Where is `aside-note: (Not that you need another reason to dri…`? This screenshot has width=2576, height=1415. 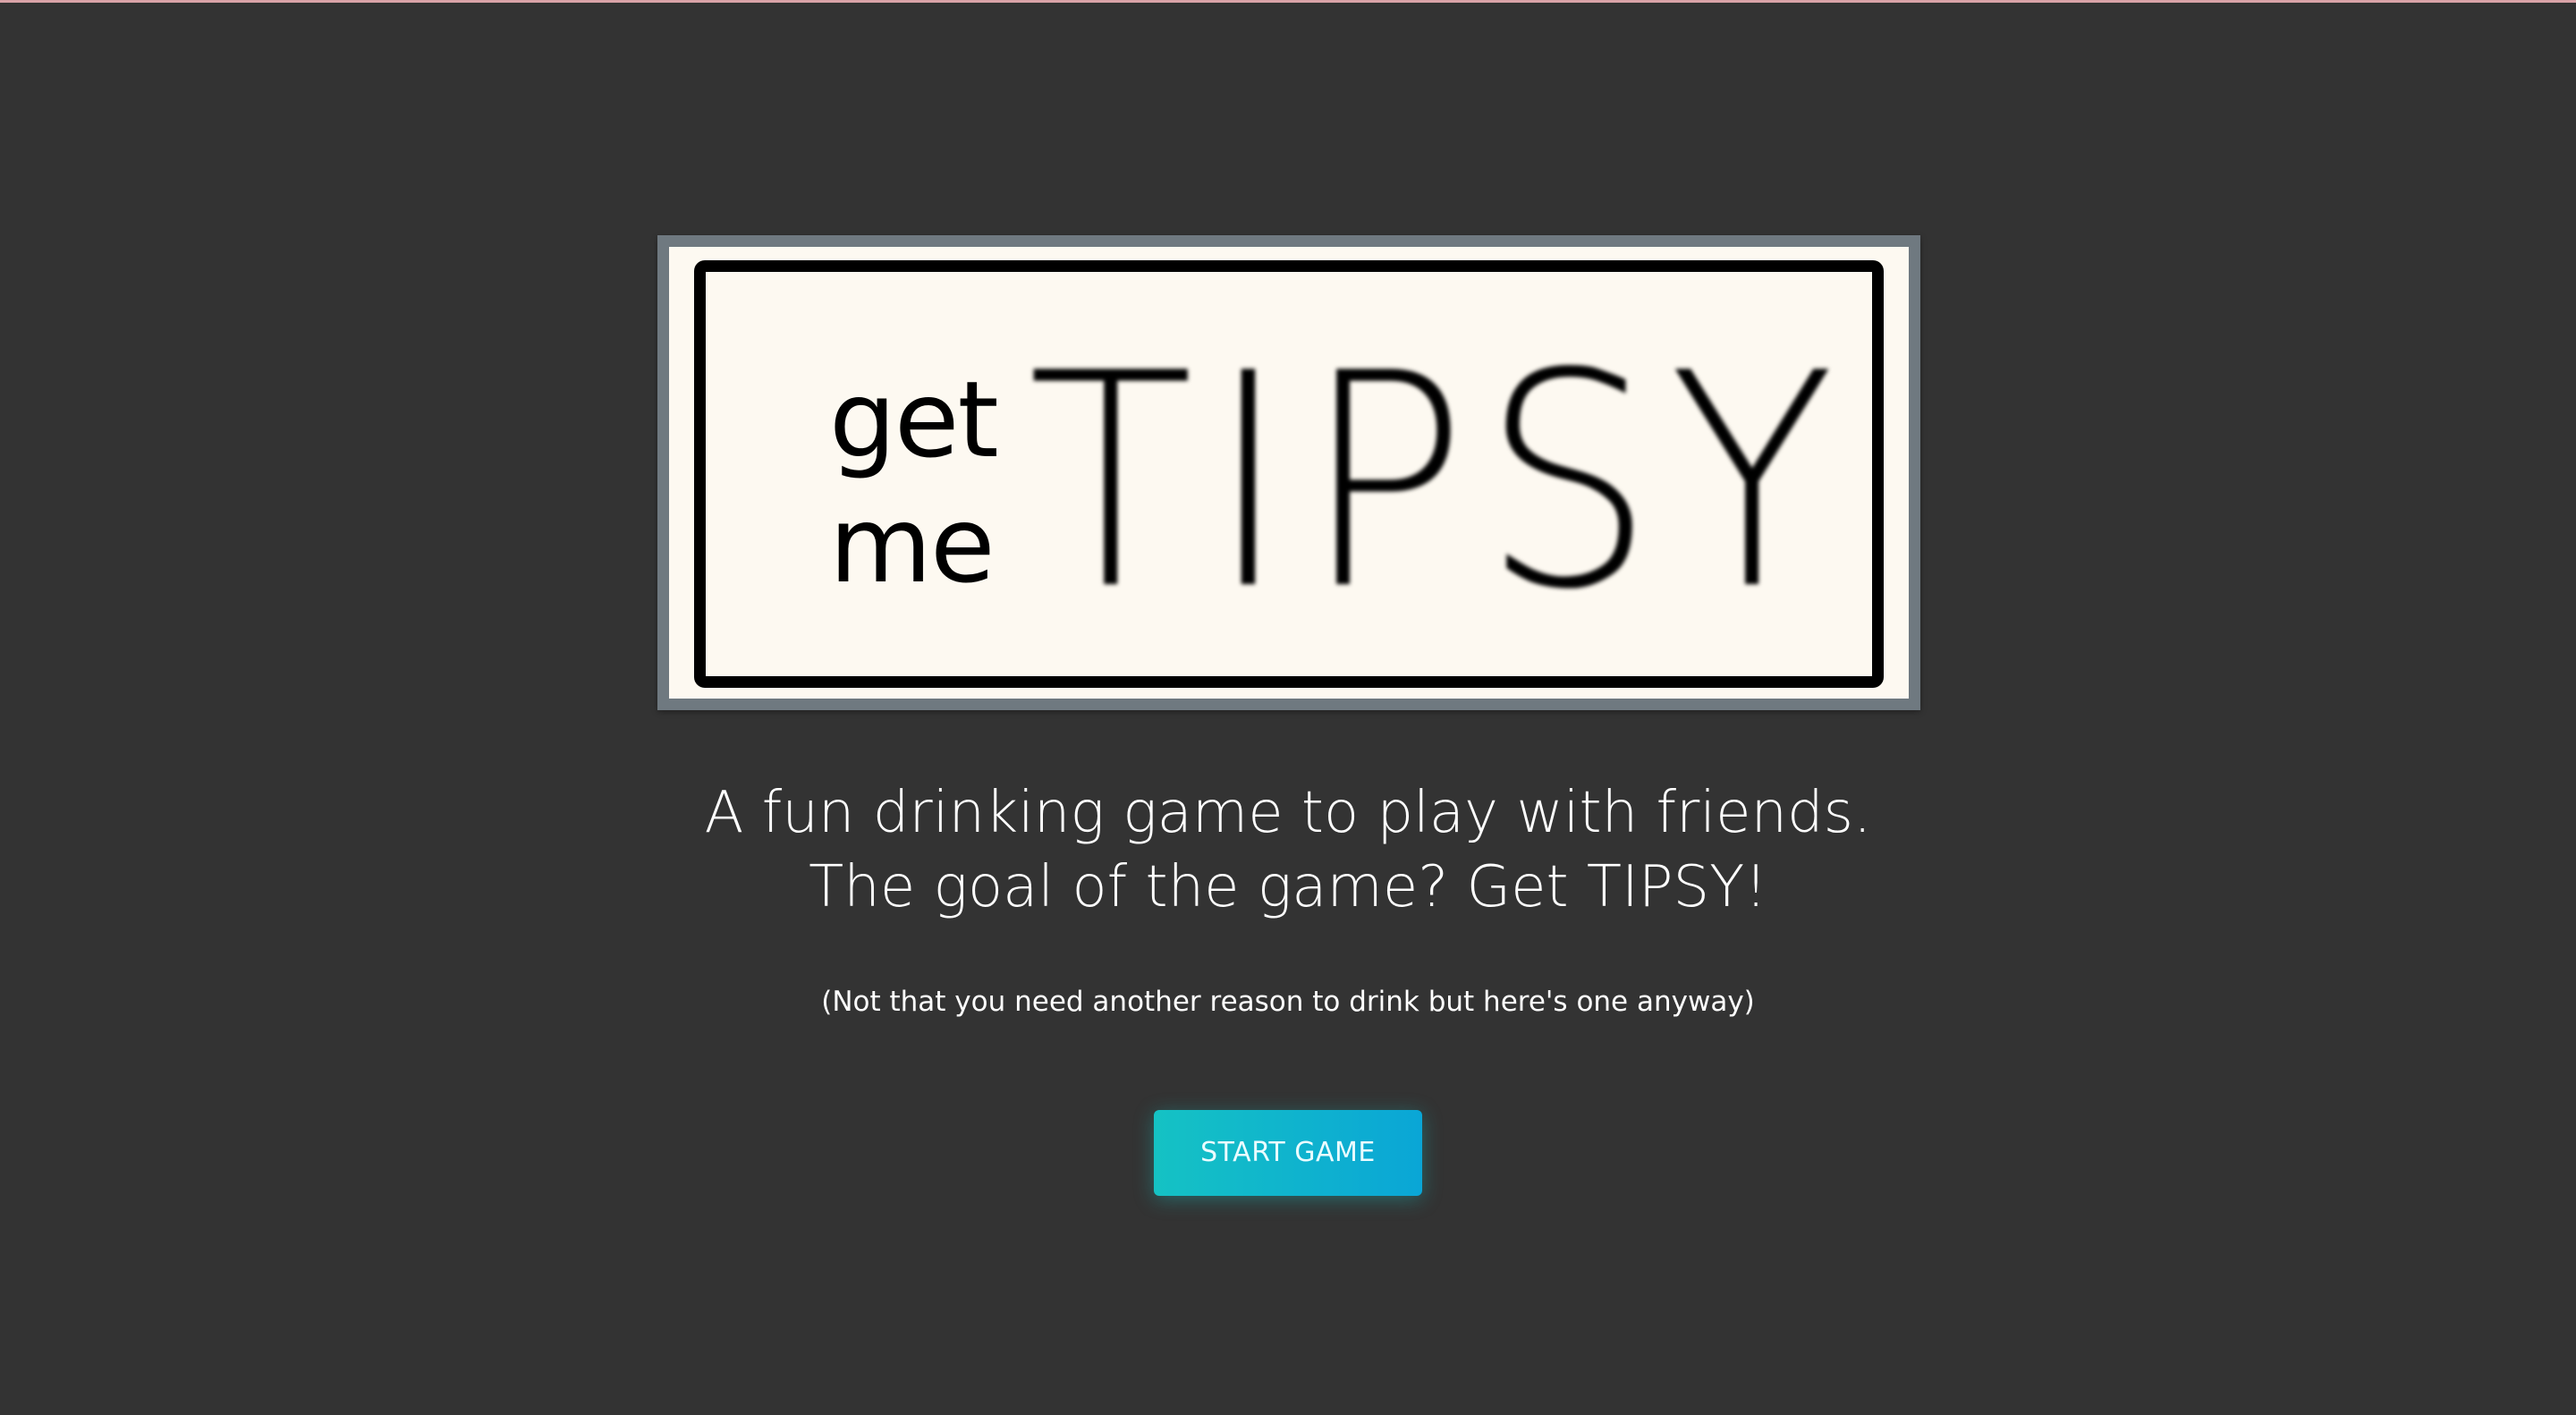 aside-note: (Not that you need another reason to dri… is located at coordinates (1288, 1002).